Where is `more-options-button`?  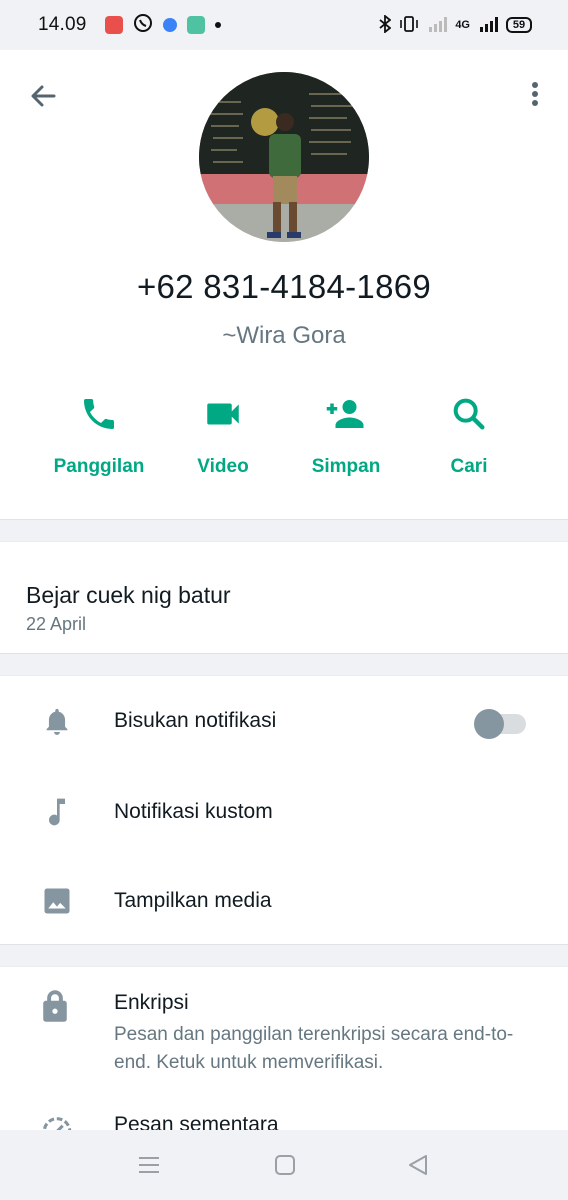
more-options-button is located at coordinates (535, 95).